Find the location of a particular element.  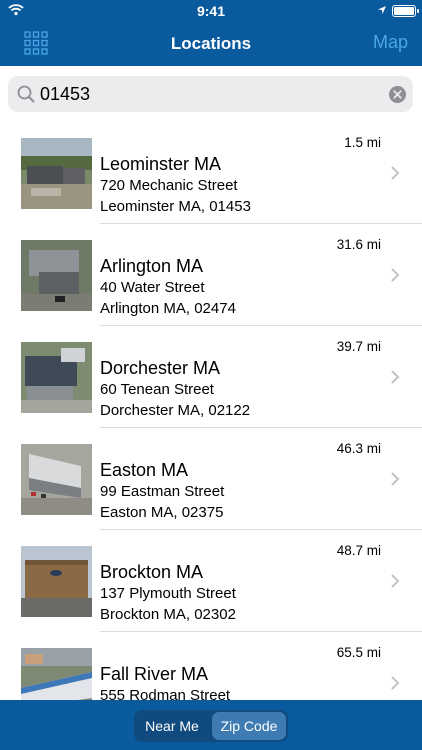

search-field-container is located at coordinates (210, 94).